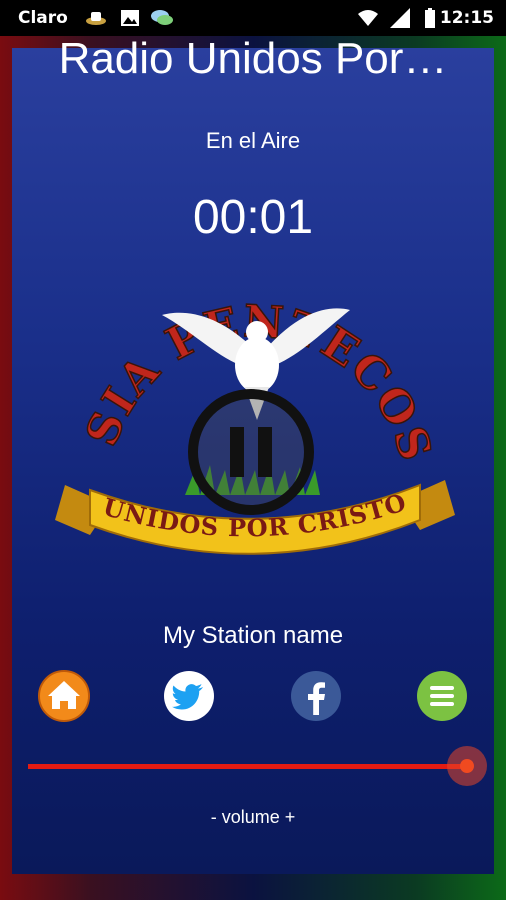 The height and width of the screenshot is (900, 506). What do you see at coordinates (43, 18) in the screenshot?
I see `carrier-name: Claro` at bounding box center [43, 18].